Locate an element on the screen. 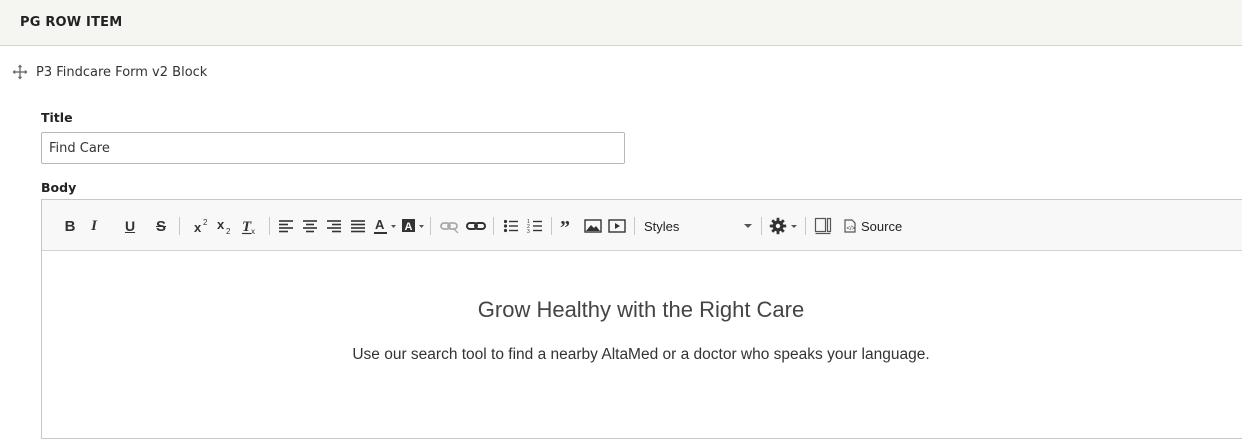  numbered-list-icon: 123 is located at coordinates (535, 226).